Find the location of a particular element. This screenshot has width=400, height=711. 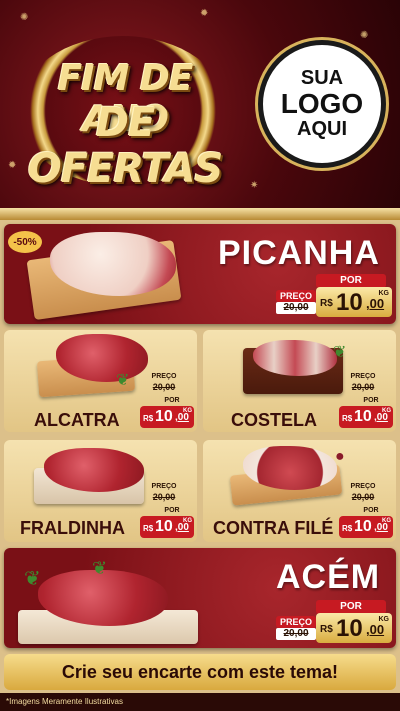

product-name: CONTRA FILÉ is located at coordinates (273, 528).